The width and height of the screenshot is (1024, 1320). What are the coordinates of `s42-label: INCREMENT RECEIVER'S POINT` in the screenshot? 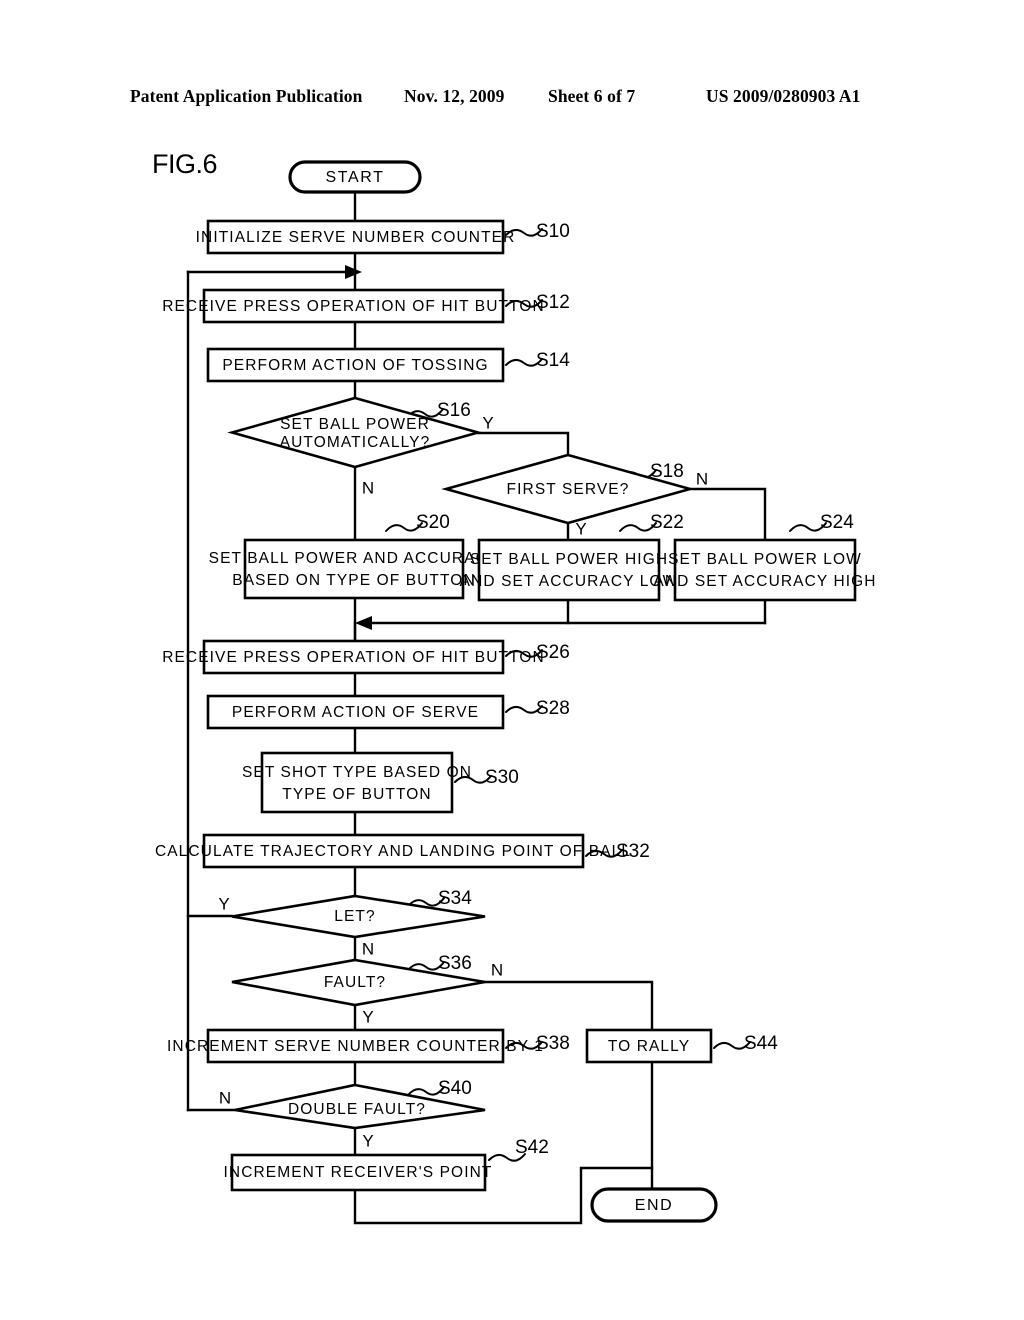 It's located at (358, 1172).